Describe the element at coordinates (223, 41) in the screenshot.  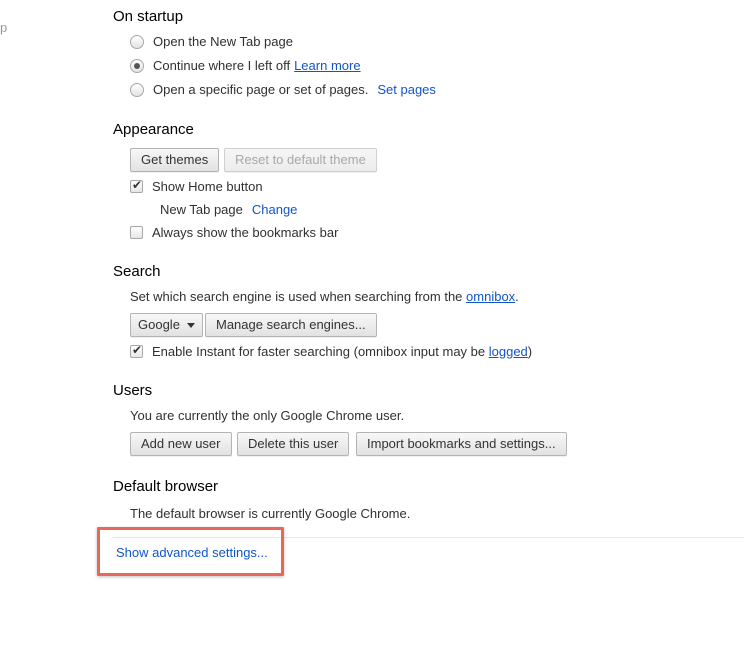
I see `startup-option-label: Open the New Tab page` at that location.